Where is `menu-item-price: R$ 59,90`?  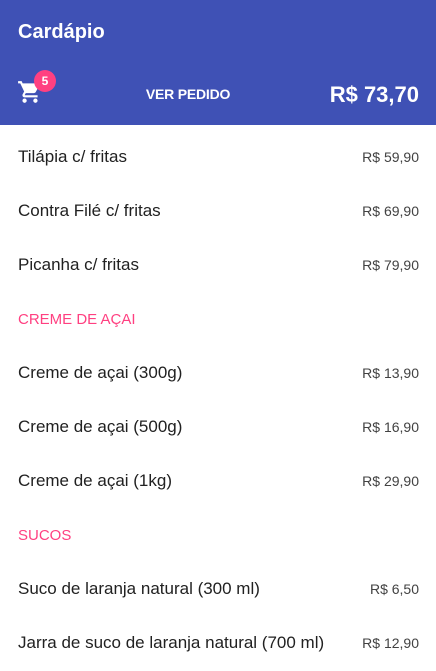
menu-item-price: R$ 59,90 is located at coordinates (390, 157).